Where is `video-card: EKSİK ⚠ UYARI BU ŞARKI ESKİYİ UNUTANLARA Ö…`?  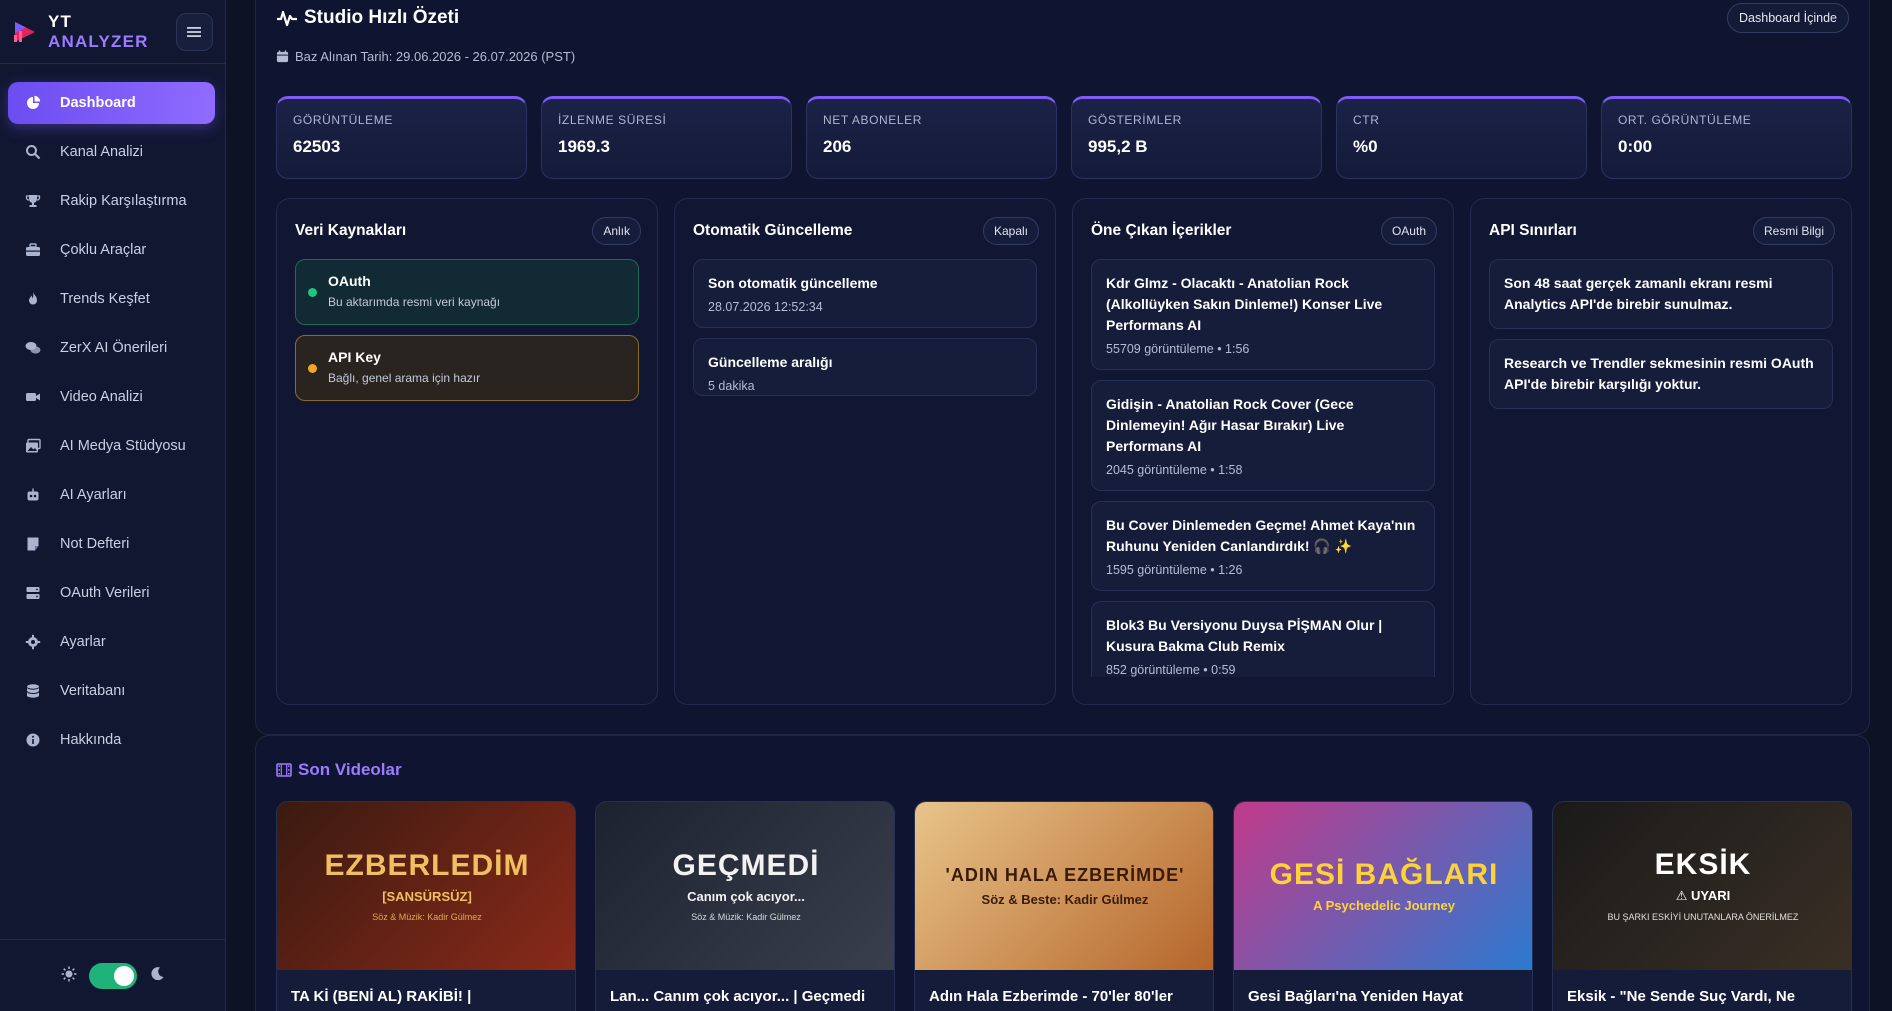
video-card: EKSİK ⚠ UYARI BU ŞARKI ESKİYİ UNUTANLARA Ö… is located at coordinates (1702, 906).